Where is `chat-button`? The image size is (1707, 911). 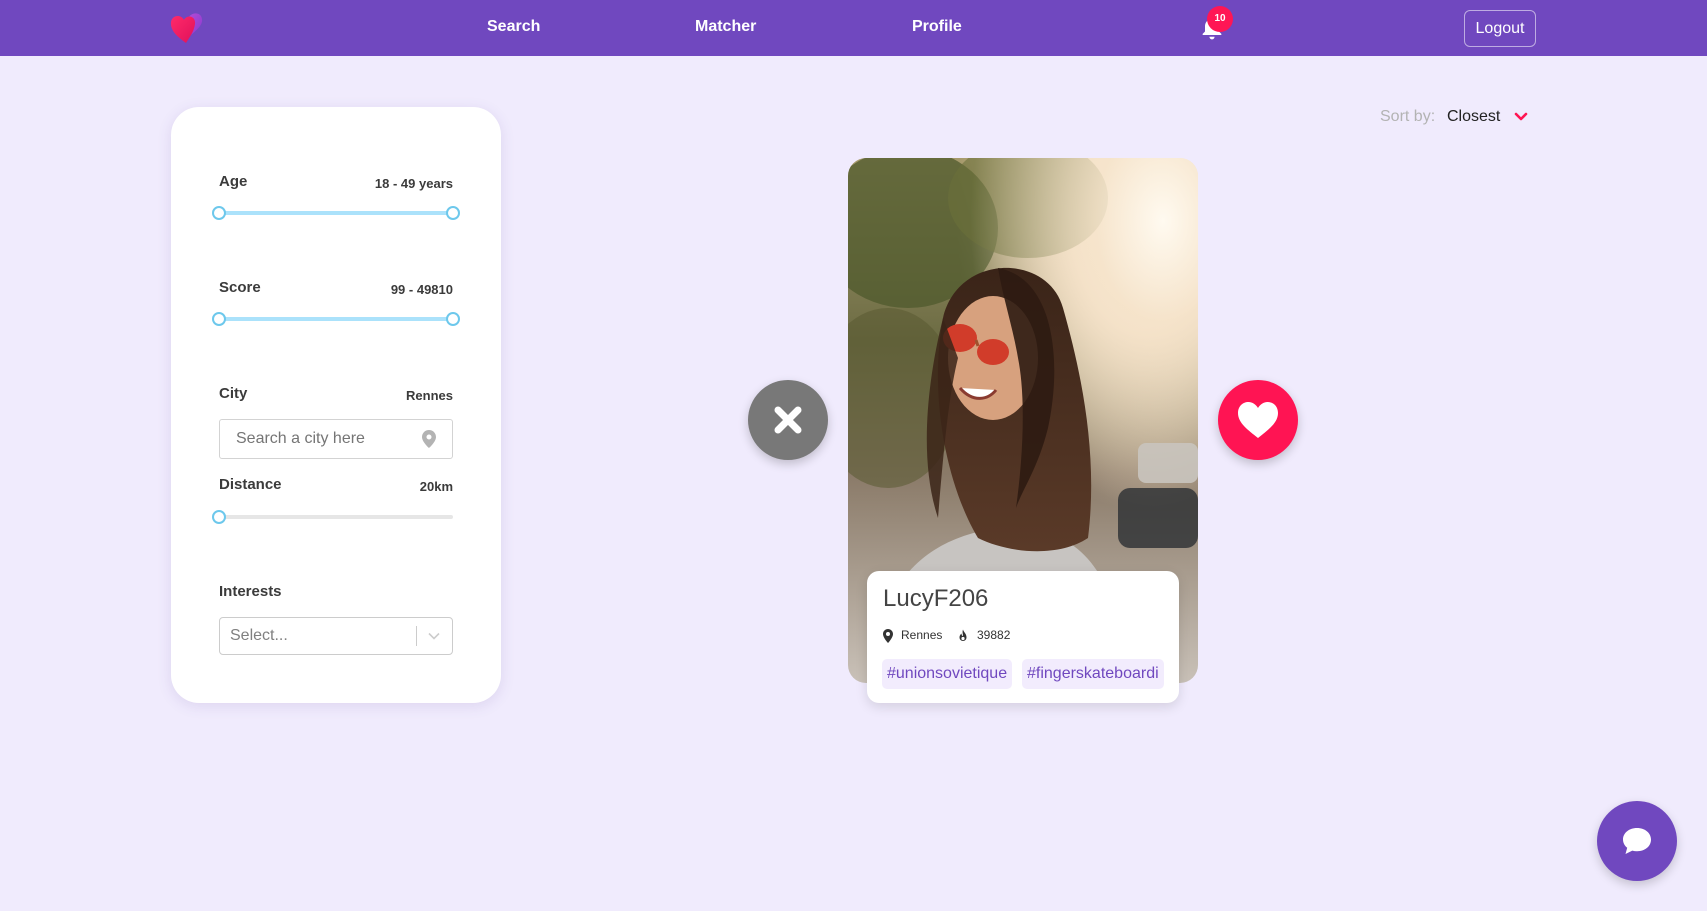 chat-button is located at coordinates (1637, 841).